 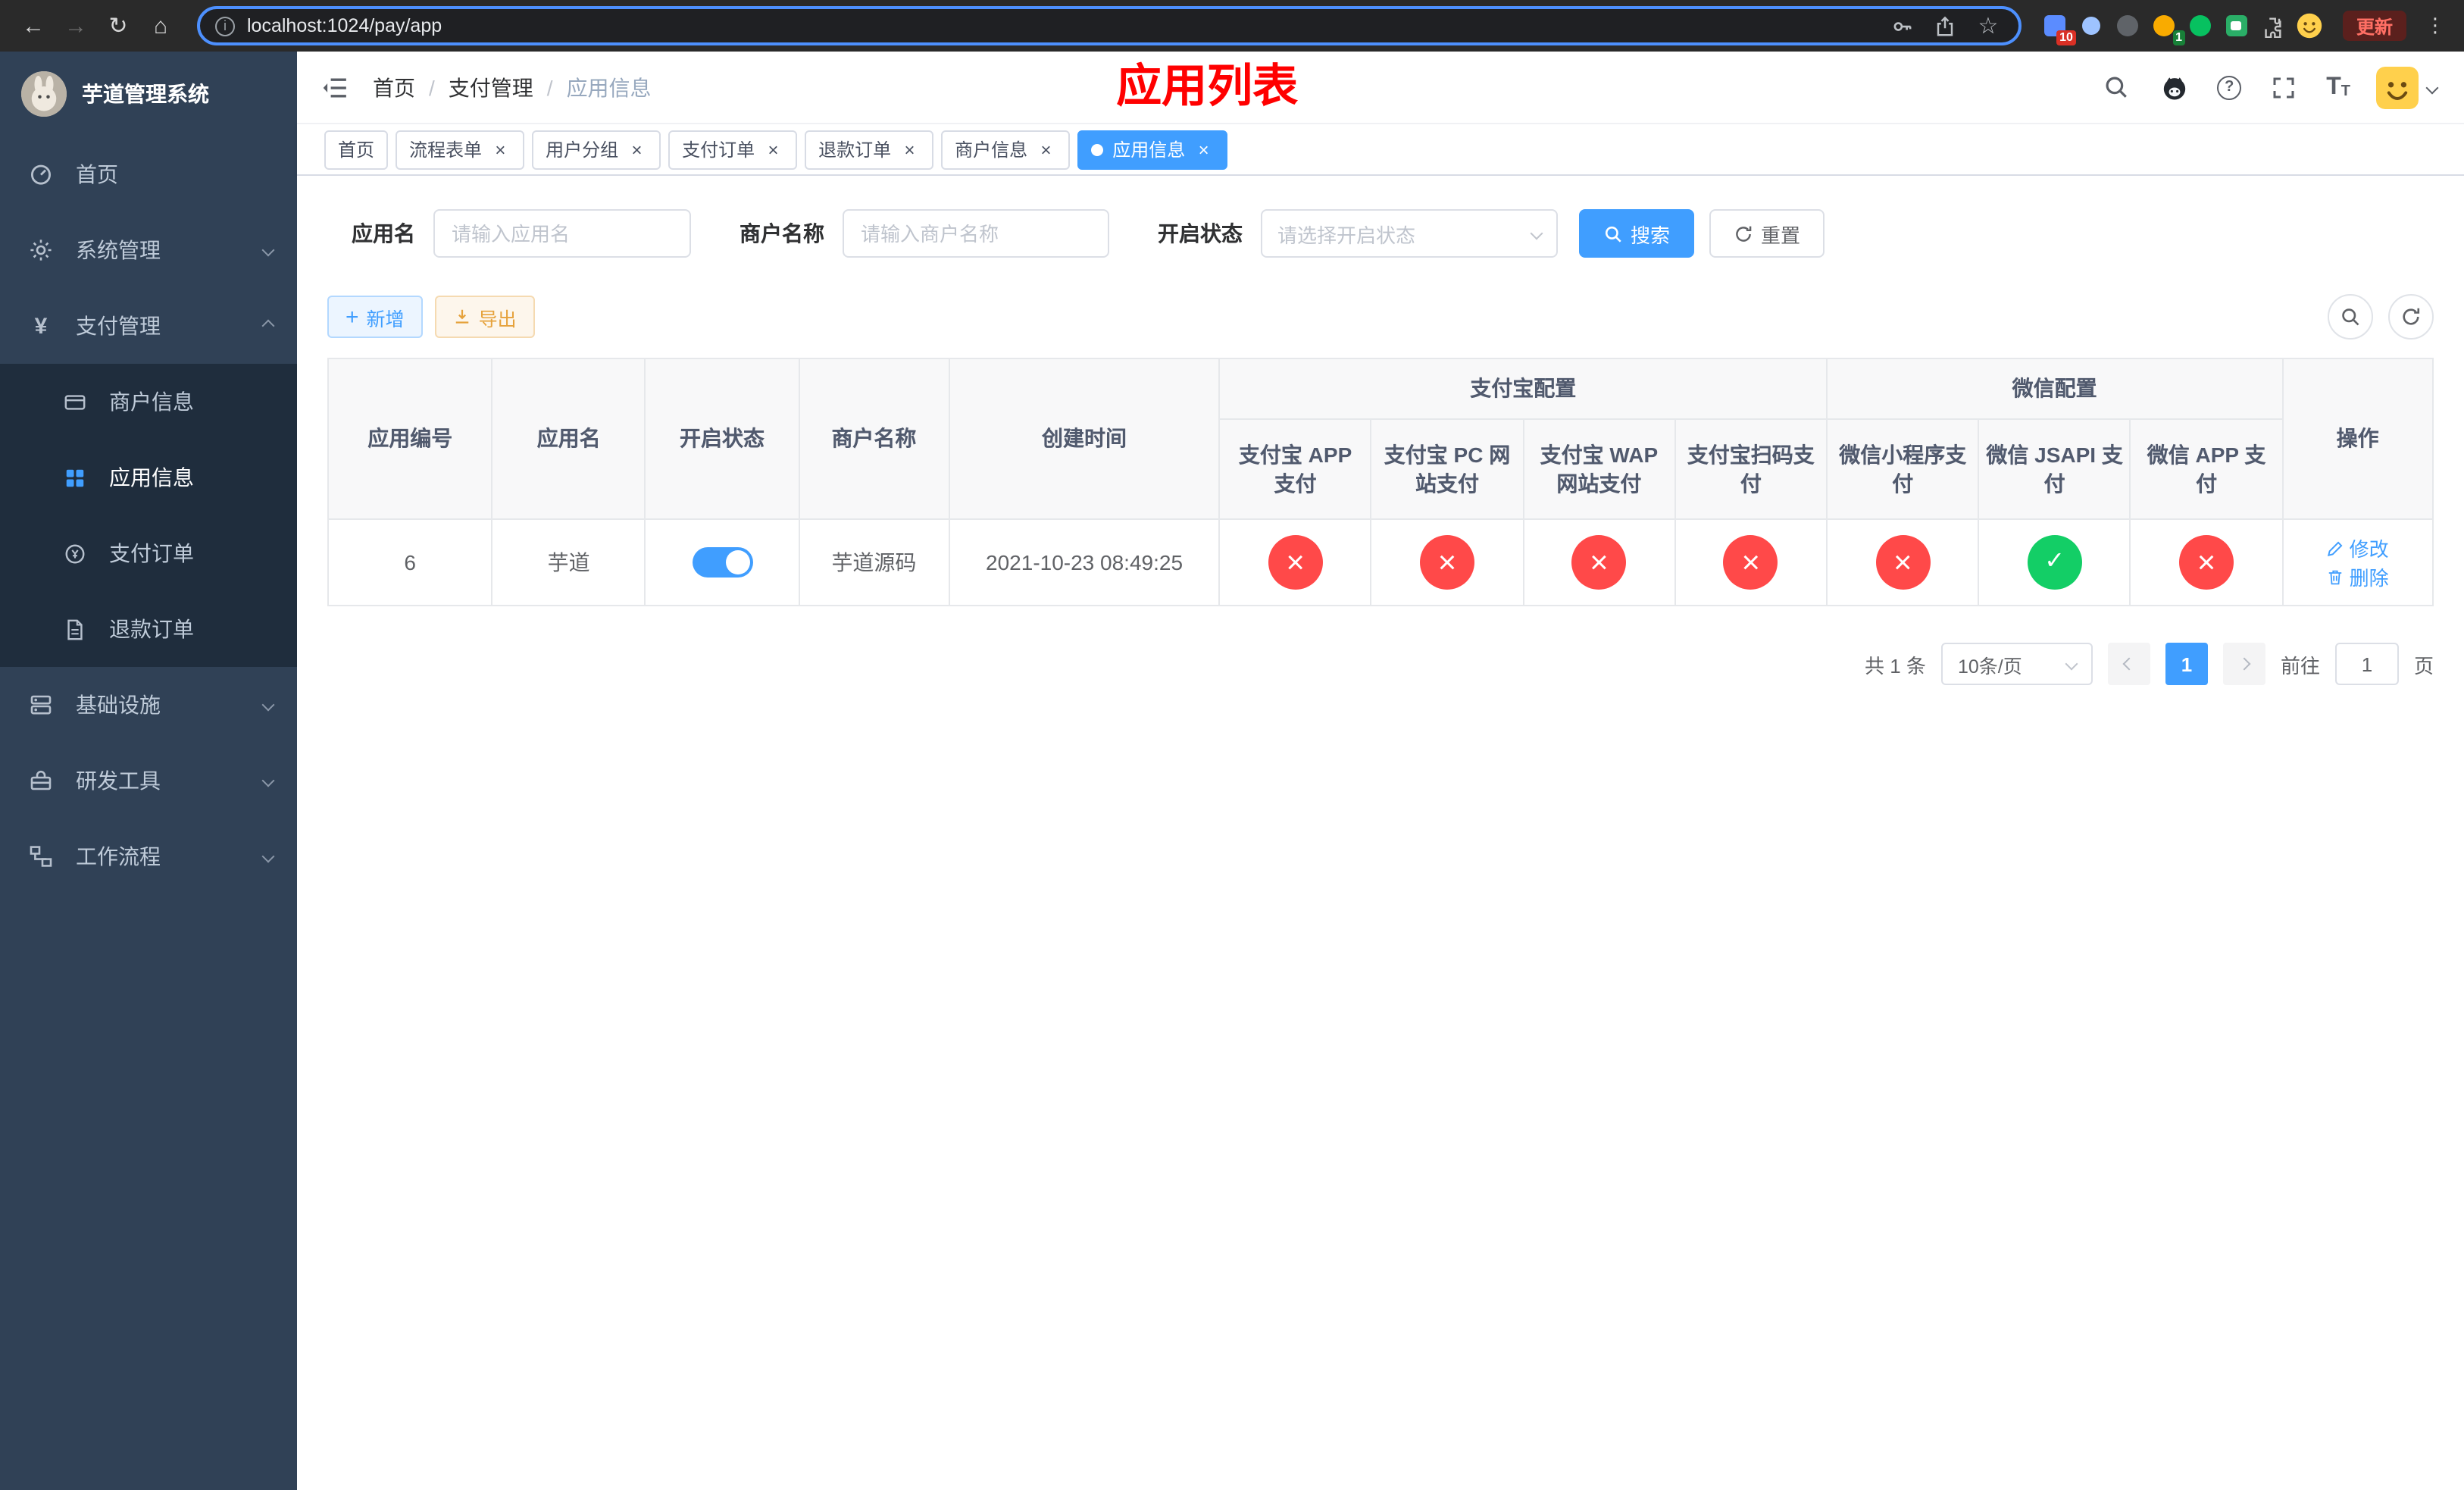 I want to click on wechat-jsapi-status-icon, so click(x=2054, y=563).